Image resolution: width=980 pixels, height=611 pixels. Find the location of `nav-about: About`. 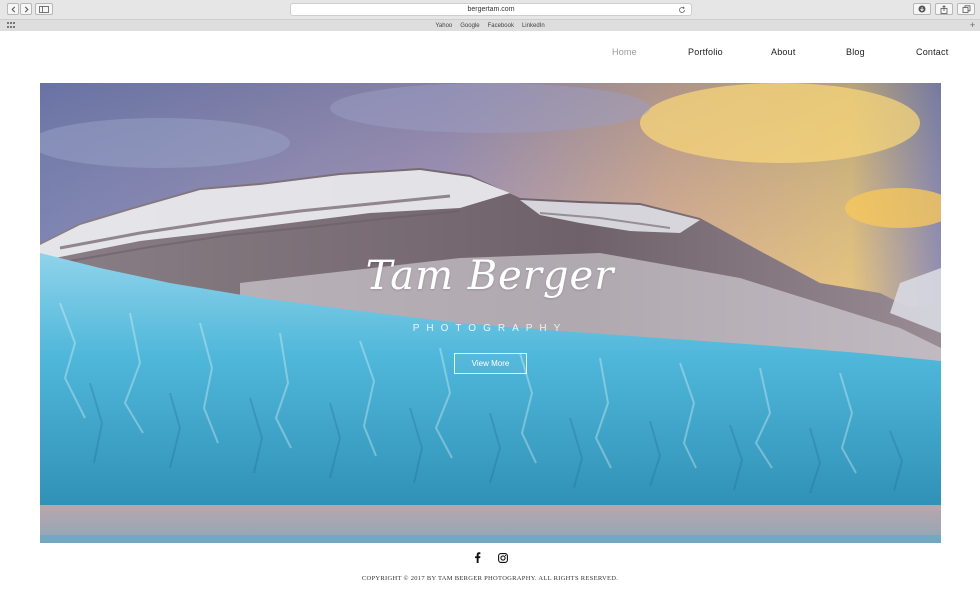

nav-about: About is located at coordinates (783, 52).